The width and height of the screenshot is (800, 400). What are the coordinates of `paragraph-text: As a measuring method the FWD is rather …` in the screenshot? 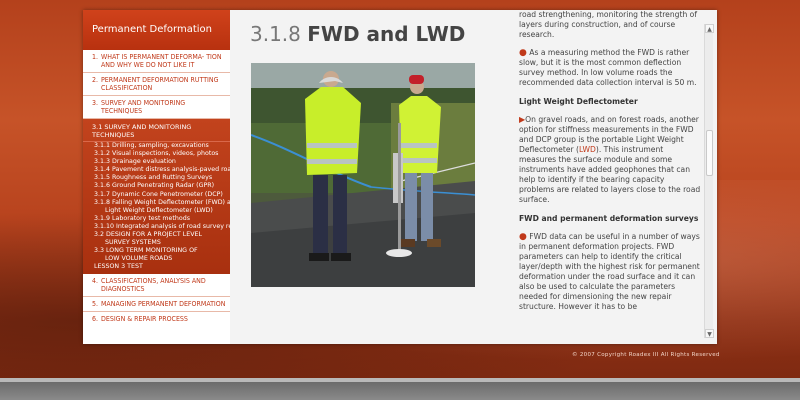 It's located at (608, 67).